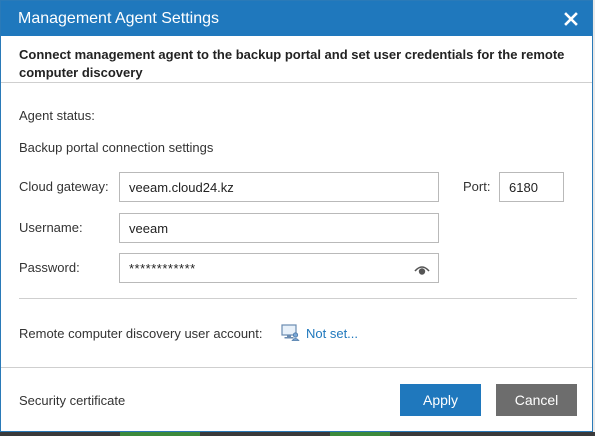  I want to click on dialog-footer: Security certificate Apply Cancel, so click(296, 399).